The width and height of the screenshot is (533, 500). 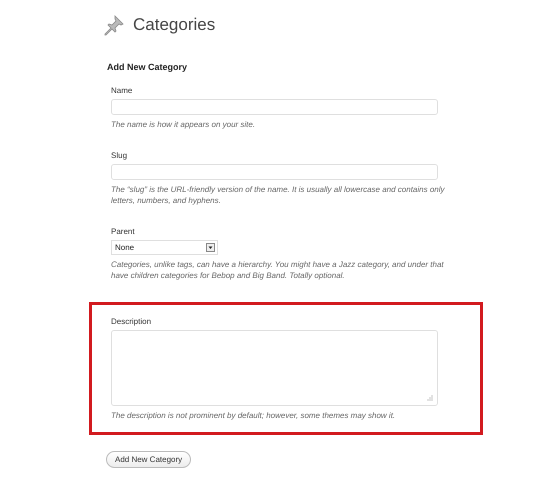 I want to click on field-hint: The name is how it appears on your site., so click(x=183, y=125).